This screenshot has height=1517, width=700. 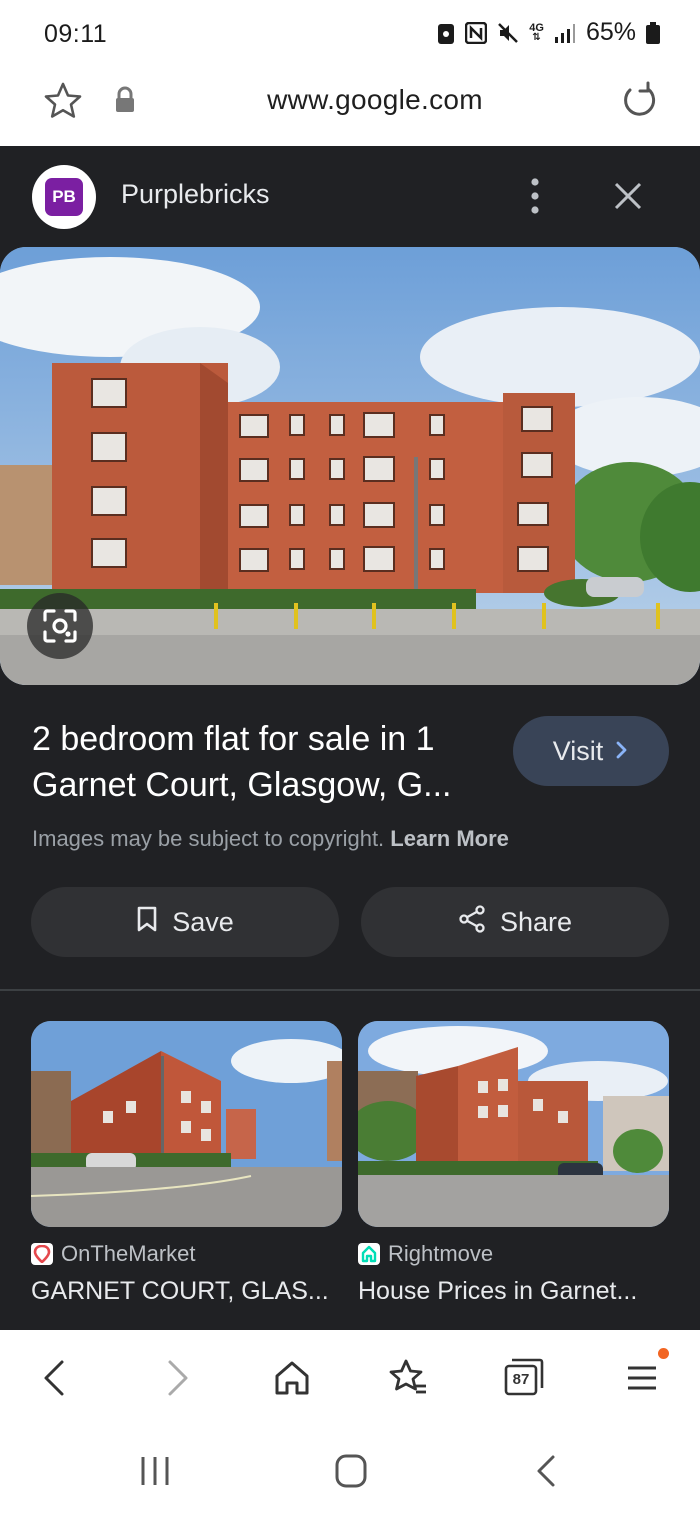 What do you see at coordinates (446, 33) in the screenshot?
I see `lock-app-icon` at bounding box center [446, 33].